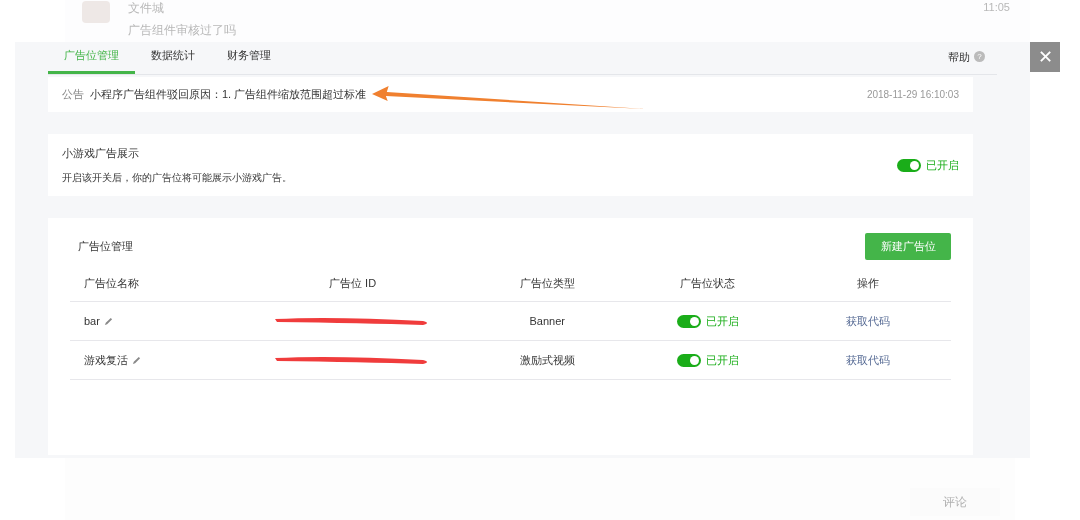 The height and width of the screenshot is (520, 1080). Describe the element at coordinates (996, 8) in the screenshot. I see `post-time: 11:05` at that location.